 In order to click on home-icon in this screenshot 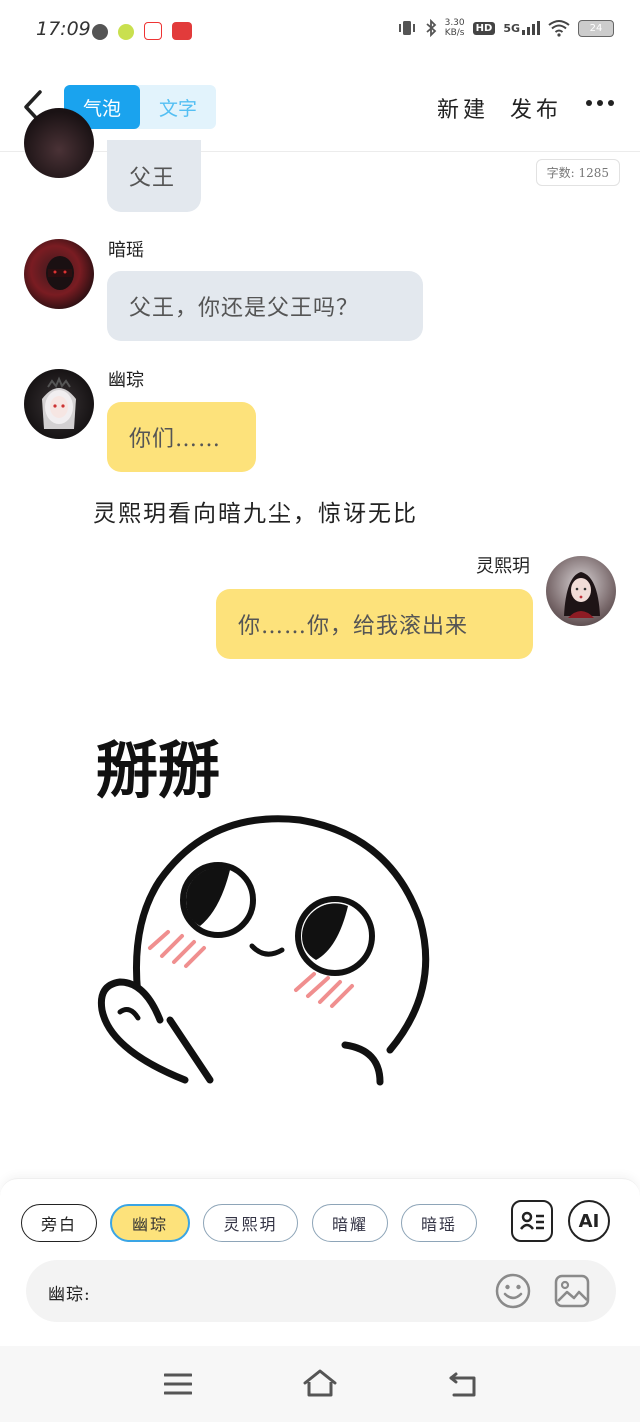, I will do `click(320, 1383)`.